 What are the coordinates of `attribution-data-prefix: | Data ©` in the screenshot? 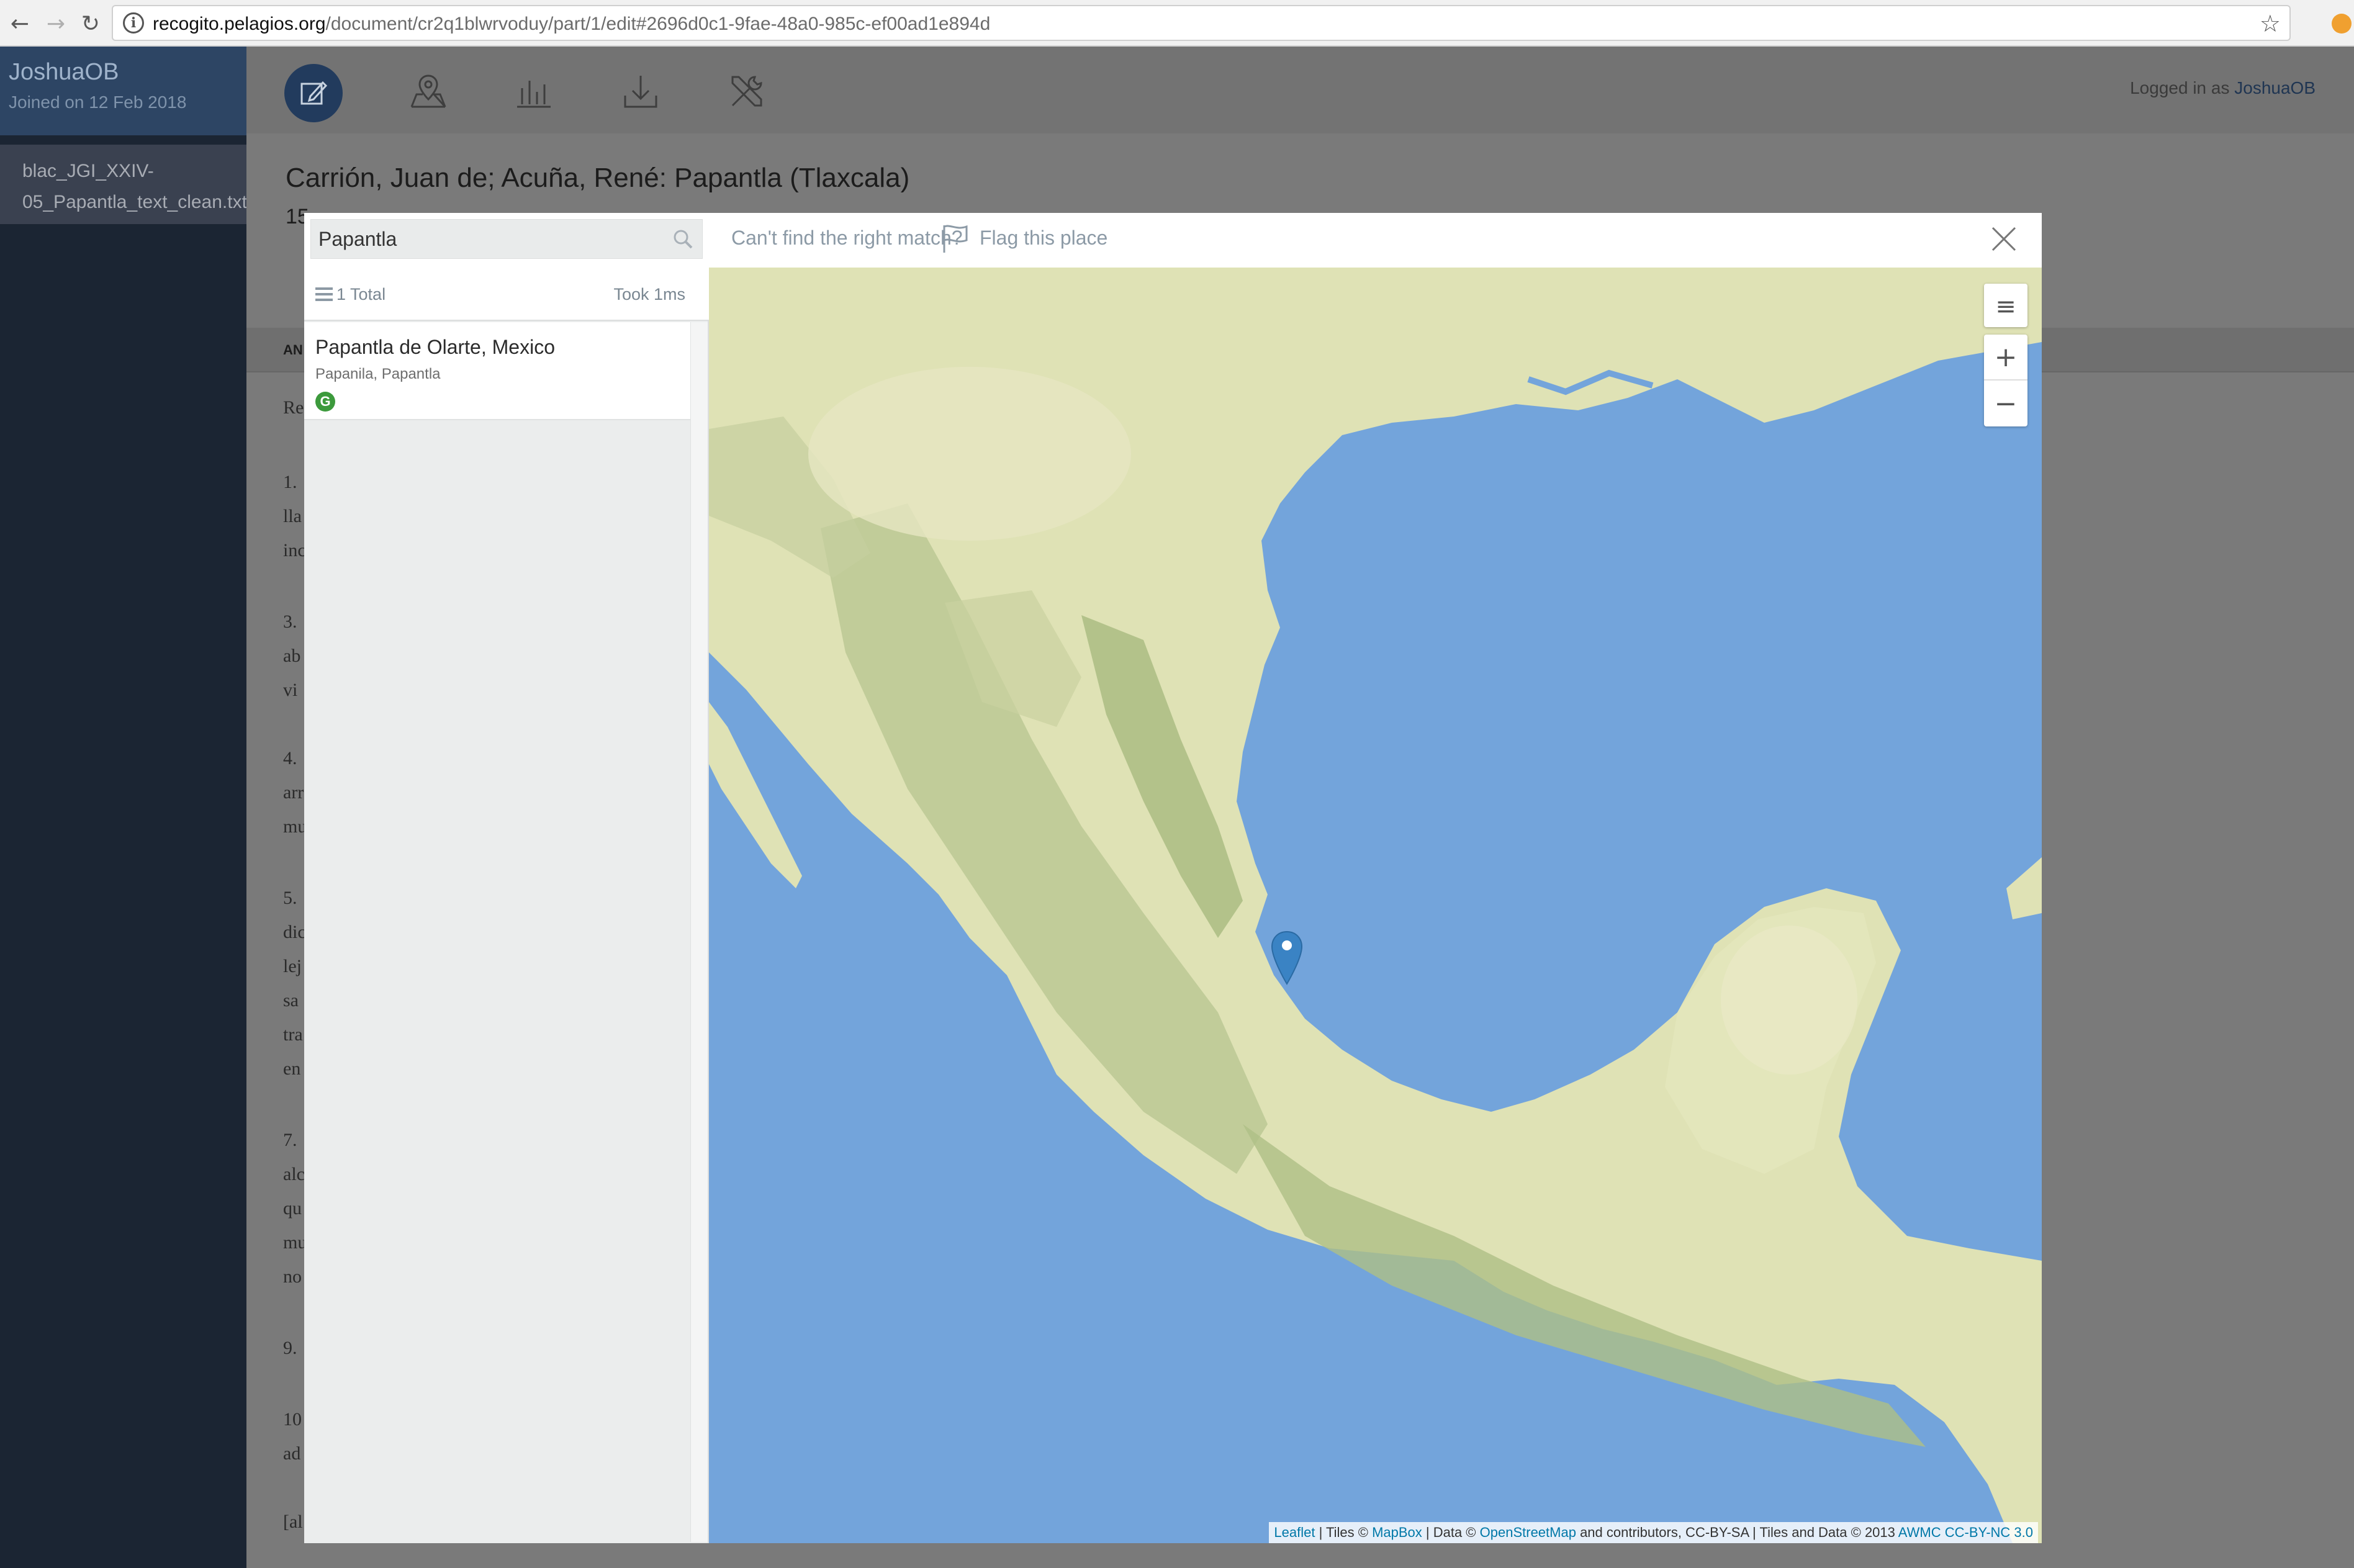 It's located at (1451, 1532).